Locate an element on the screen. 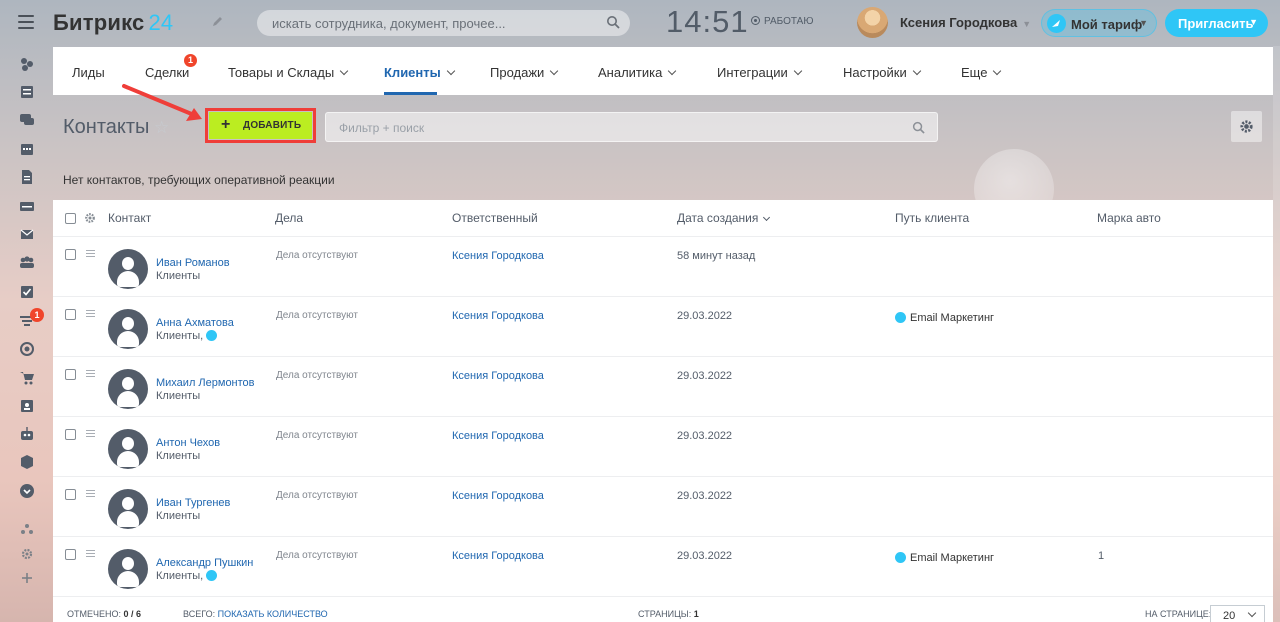 Image resolution: width=1280 pixels, height=622 pixels. tab-settings: Настройки is located at coordinates (882, 72).